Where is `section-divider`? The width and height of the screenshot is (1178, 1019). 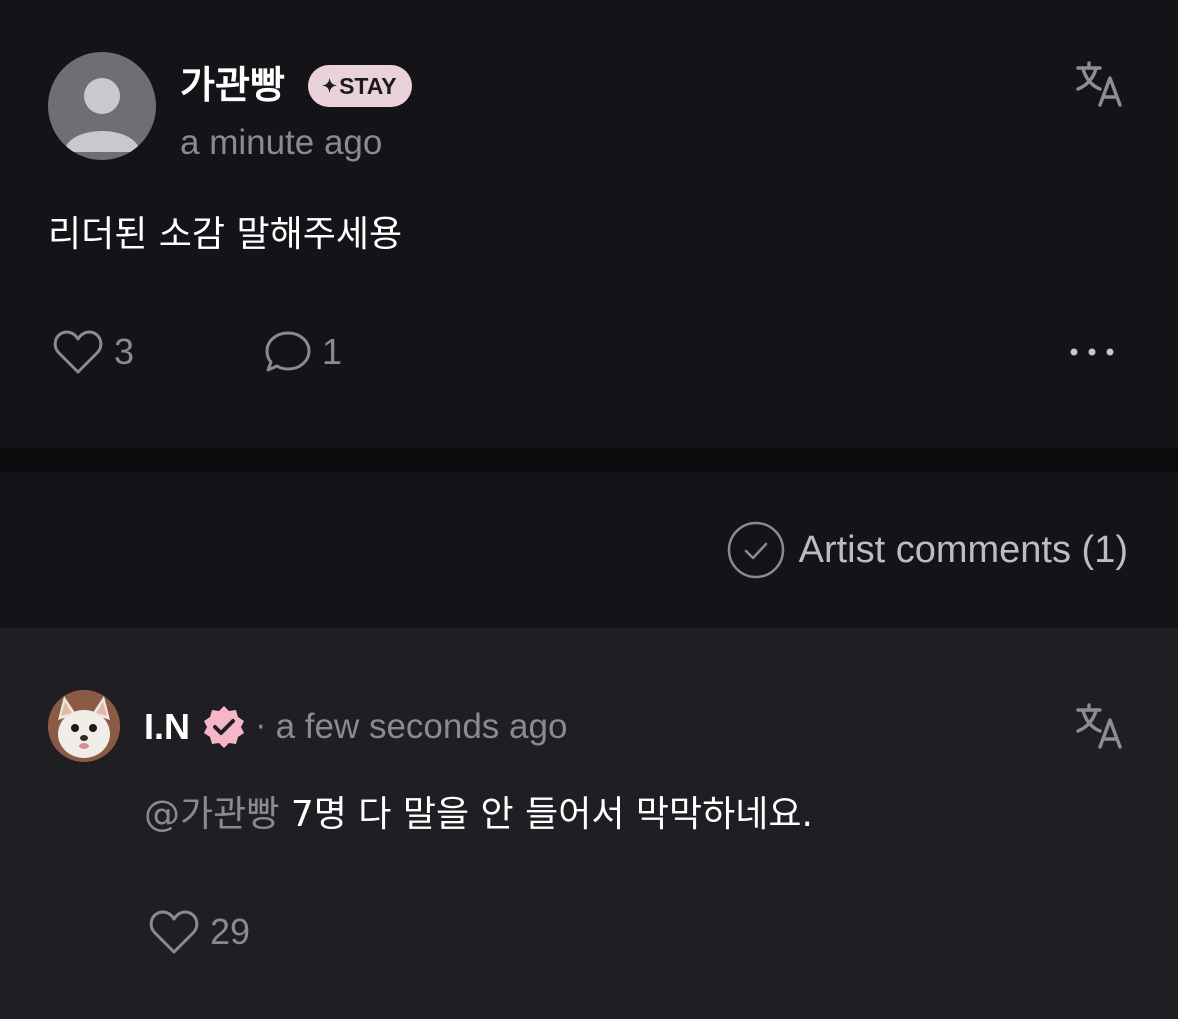 section-divider is located at coordinates (589, 460).